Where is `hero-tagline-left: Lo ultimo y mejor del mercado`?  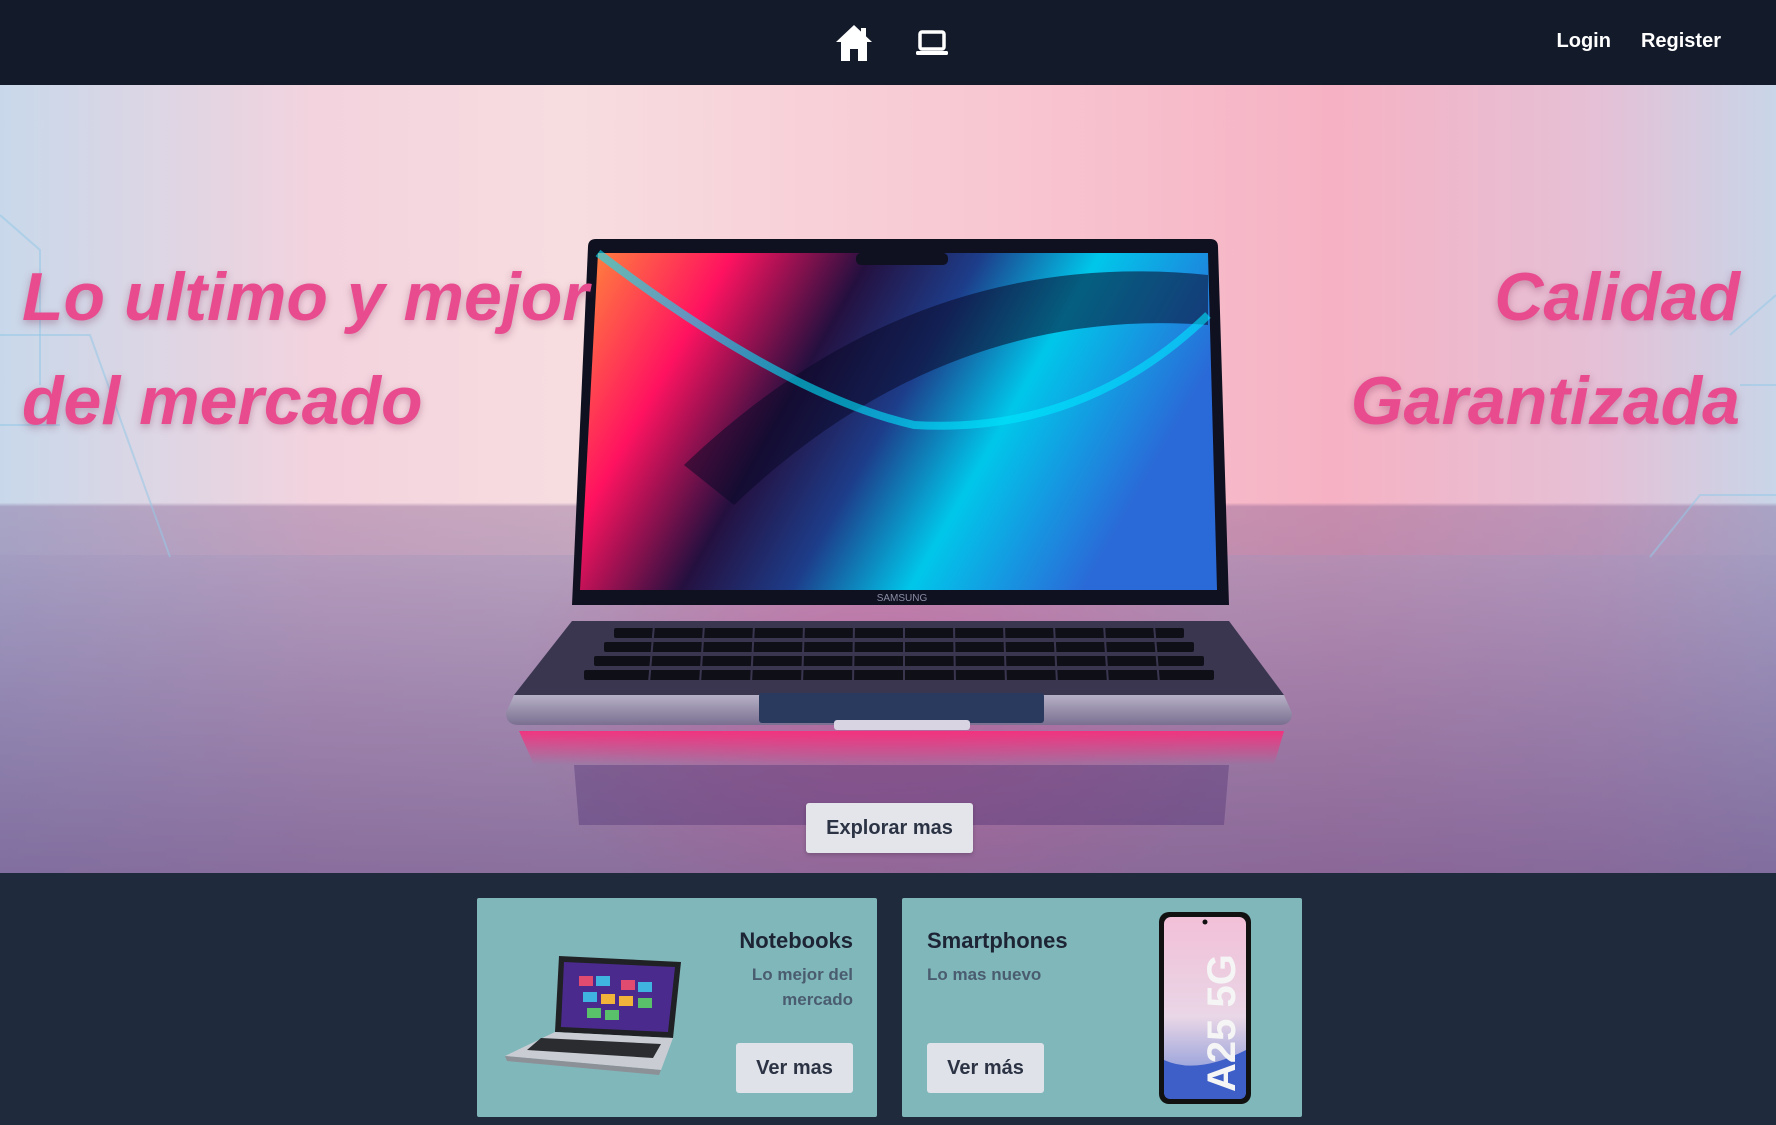 hero-tagline-left: Lo ultimo y mejor del mercado is located at coordinates (305, 349).